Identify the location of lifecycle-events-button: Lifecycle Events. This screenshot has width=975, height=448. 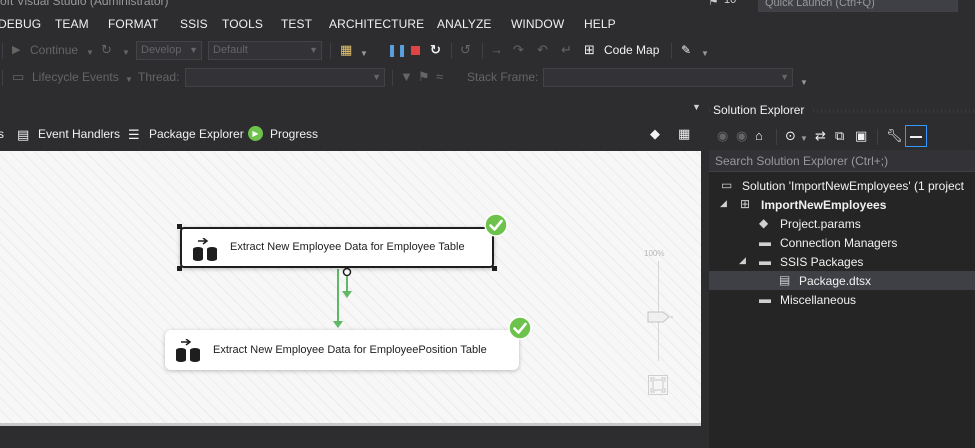
(75, 77).